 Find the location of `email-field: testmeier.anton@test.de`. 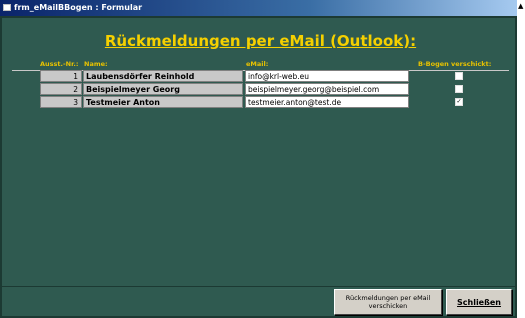

email-field: testmeier.anton@test.de is located at coordinates (327, 102).